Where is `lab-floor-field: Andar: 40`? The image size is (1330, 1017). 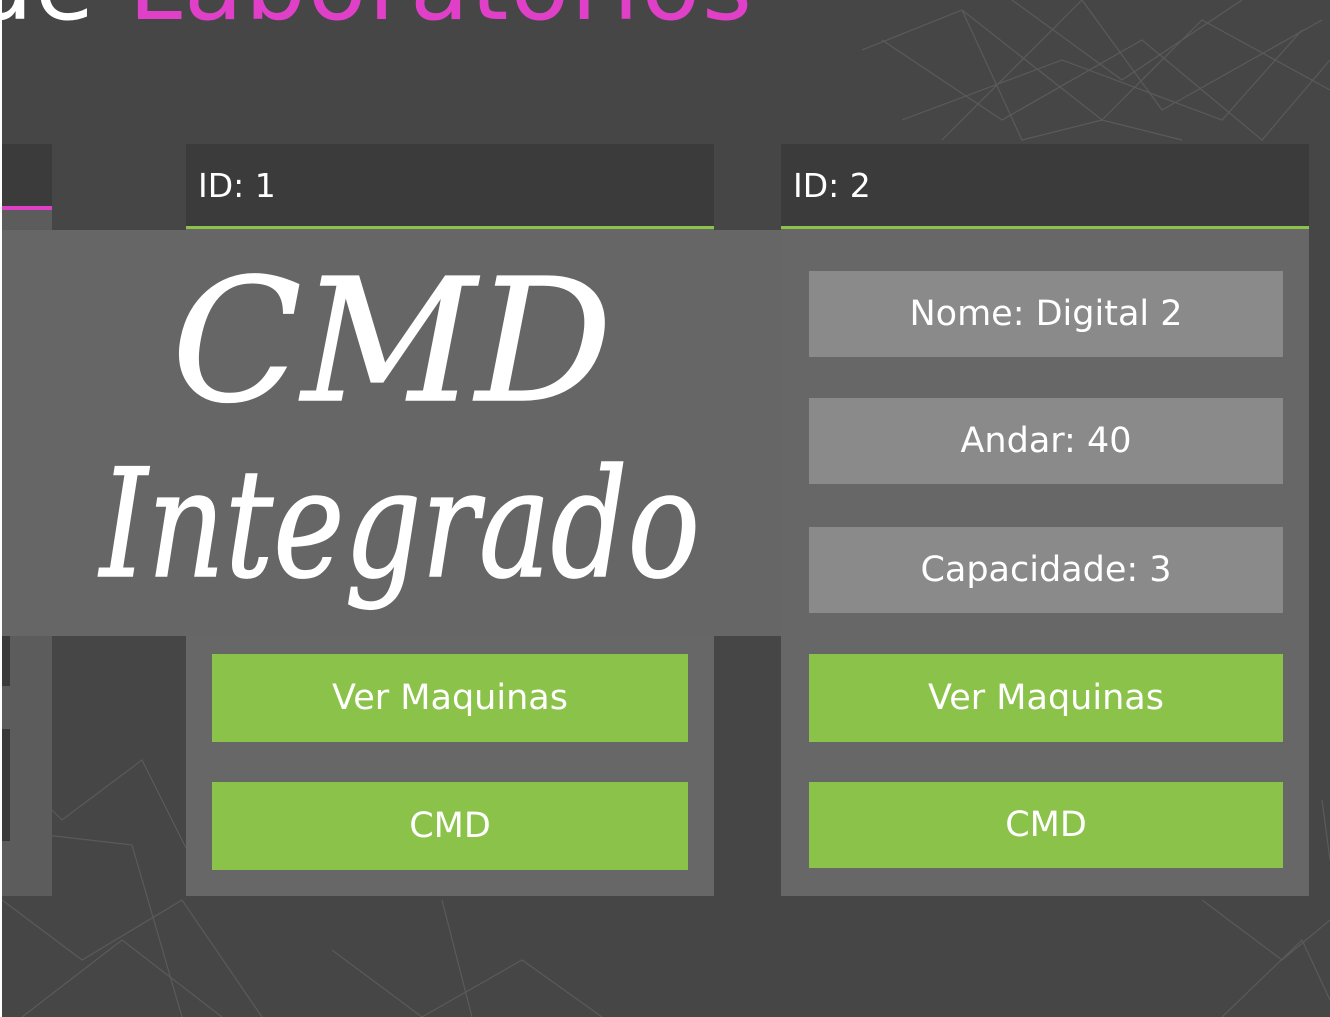 lab-floor-field: Andar: 40 is located at coordinates (1046, 441).